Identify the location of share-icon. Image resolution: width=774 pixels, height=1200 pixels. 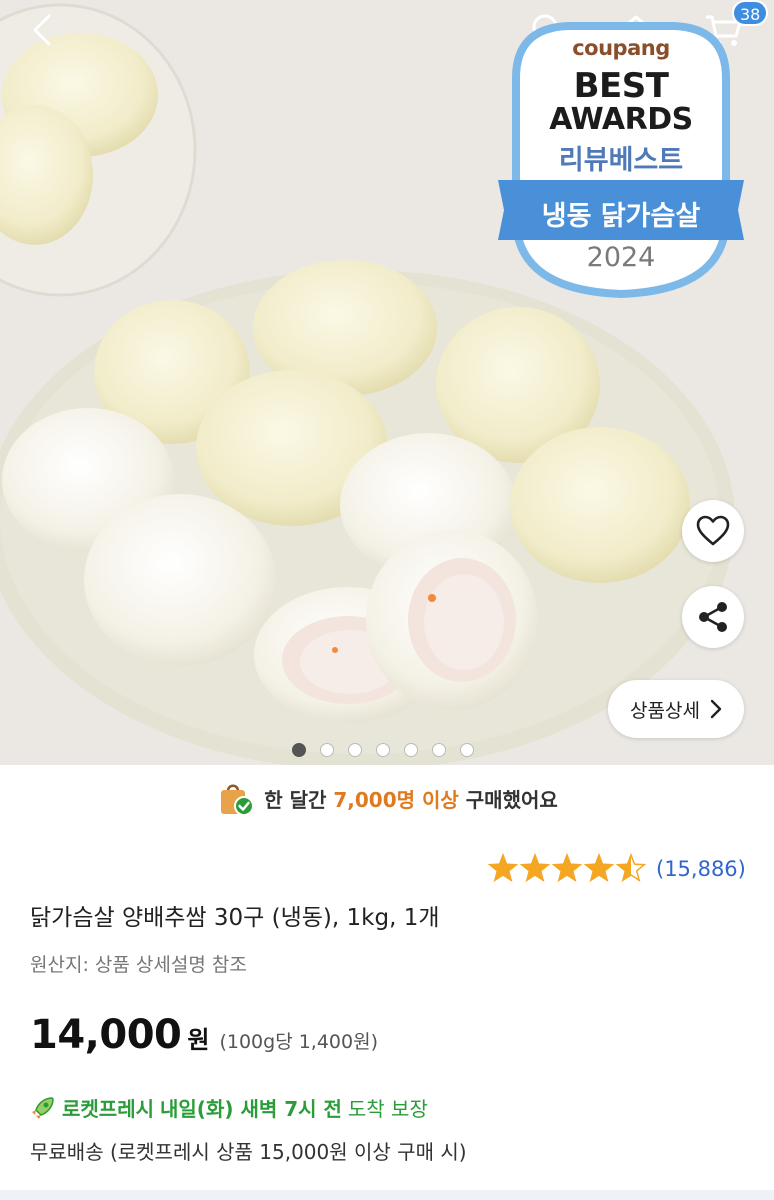
(713, 617).